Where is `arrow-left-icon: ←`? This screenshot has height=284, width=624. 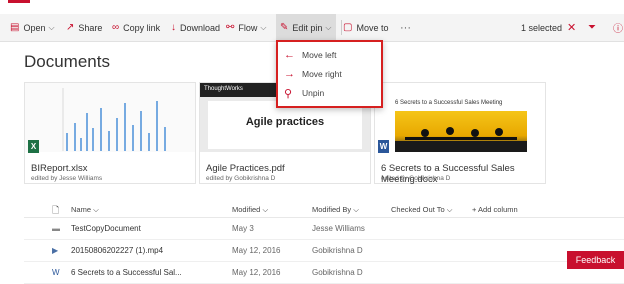
arrow-left-icon: ← is located at coordinates (289, 55).